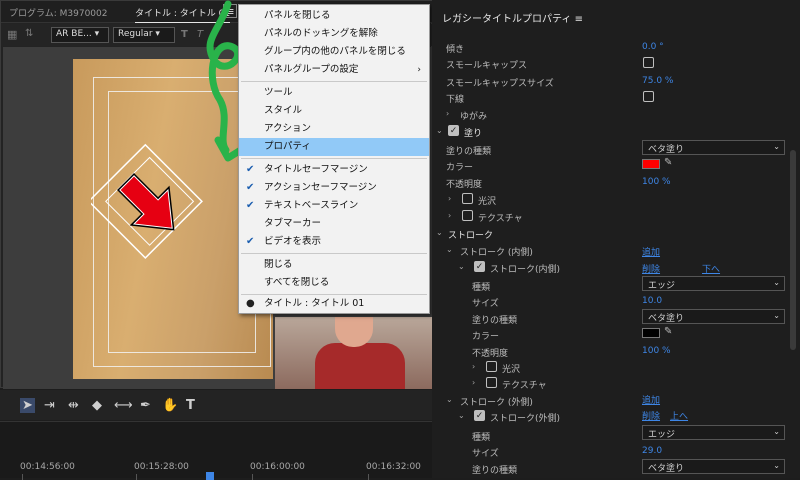 This screenshot has width=800, height=480. I want to click on add-outer-stroke-link: 追加, so click(651, 399).